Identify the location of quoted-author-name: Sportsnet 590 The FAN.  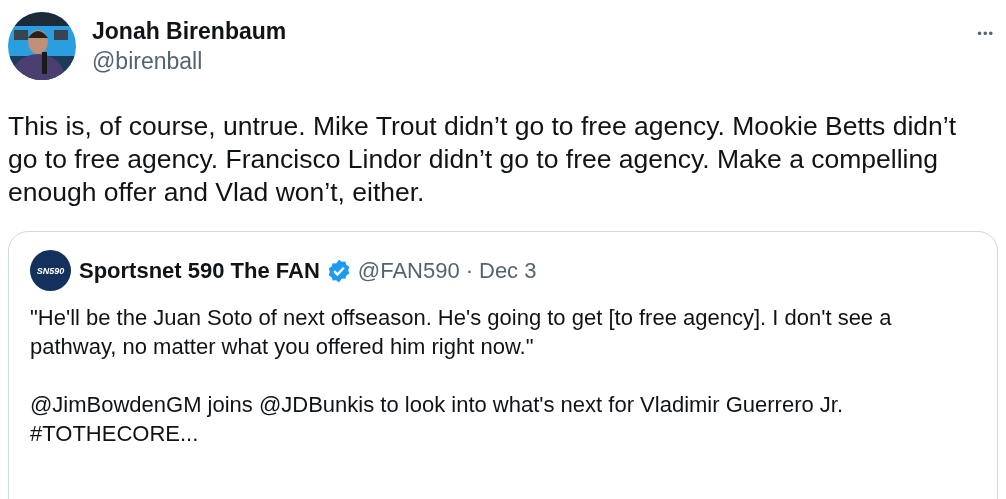
(199, 270).